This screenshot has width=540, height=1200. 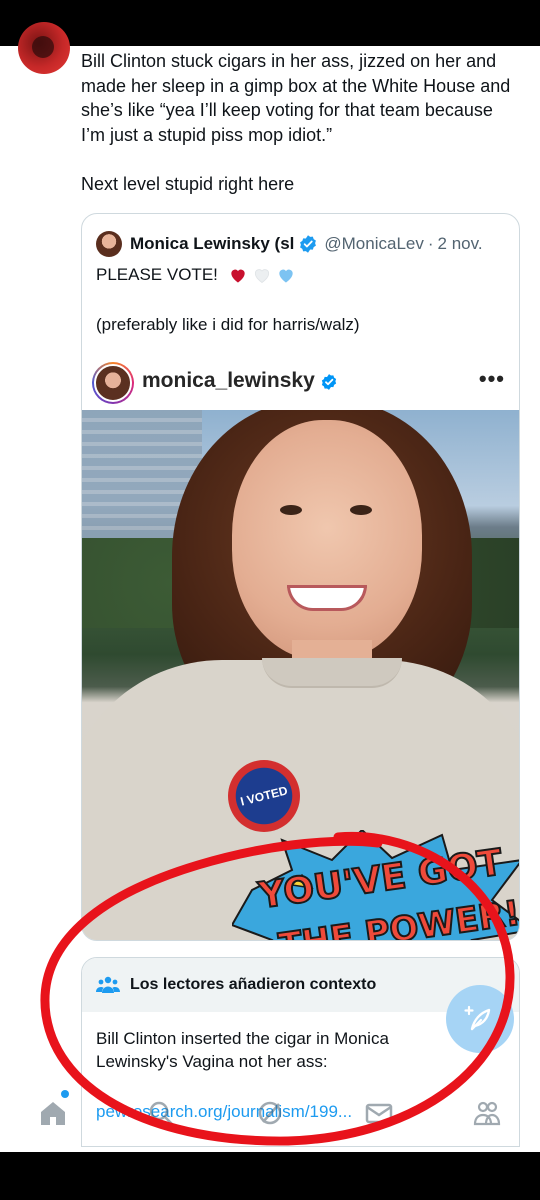 What do you see at coordinates (113, 383) in the screenshot?
I see `instagram-avatar` at bounding box center [113, 383].